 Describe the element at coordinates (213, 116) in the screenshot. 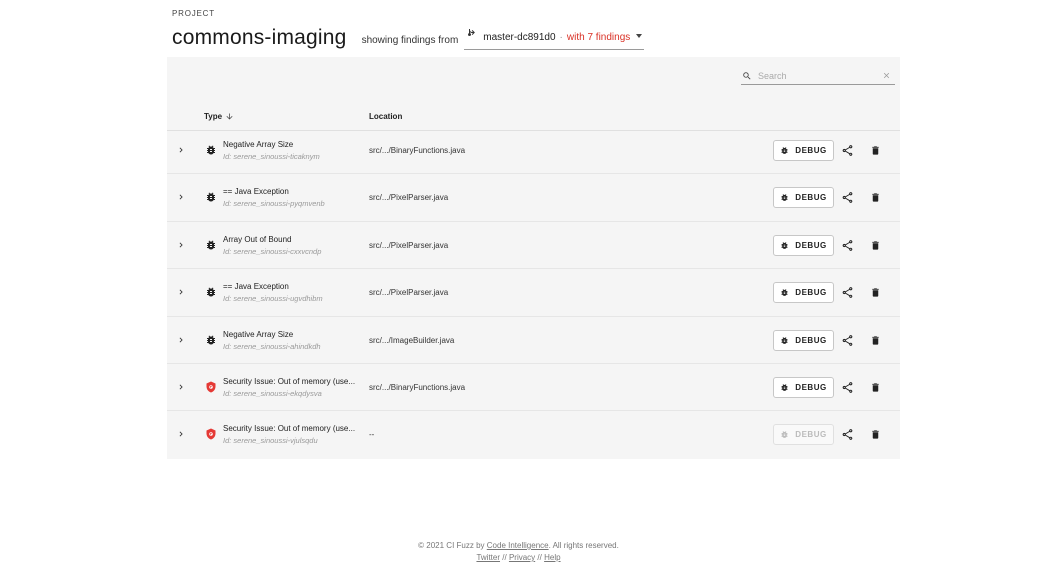

I see `column-type-label: Type` at that location.